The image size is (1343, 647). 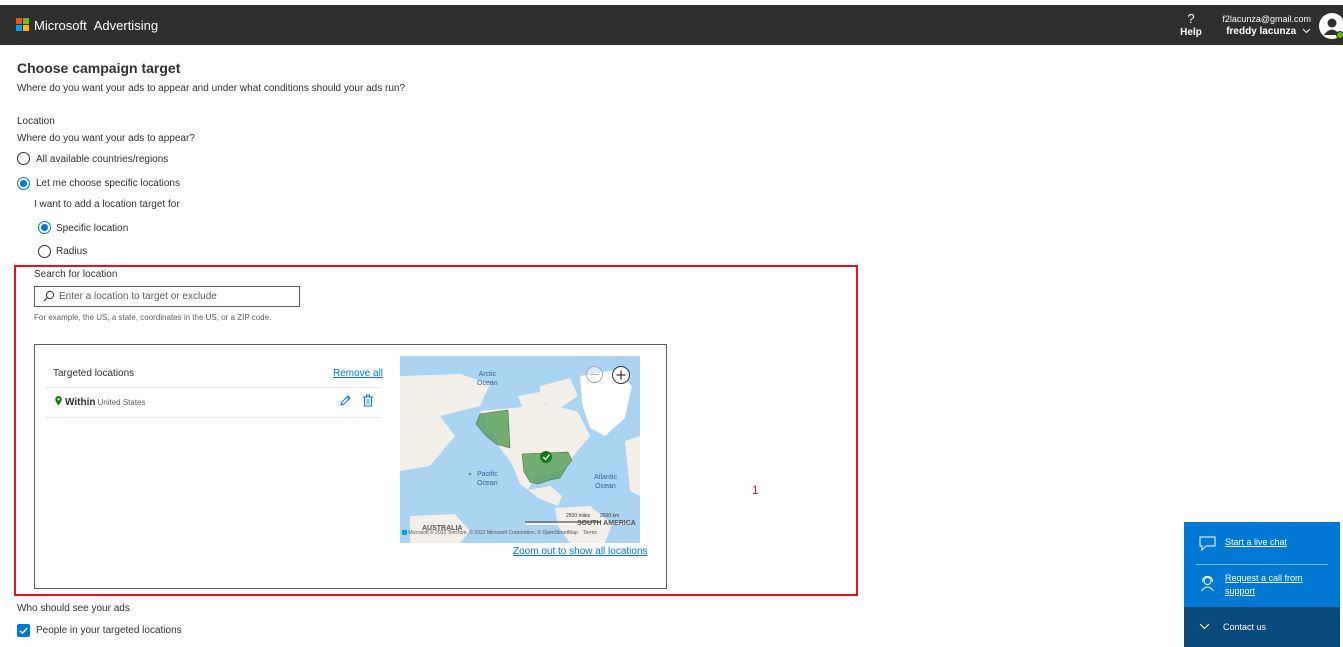 I want to click on presence-indicator, so click(x=1339, y=35).